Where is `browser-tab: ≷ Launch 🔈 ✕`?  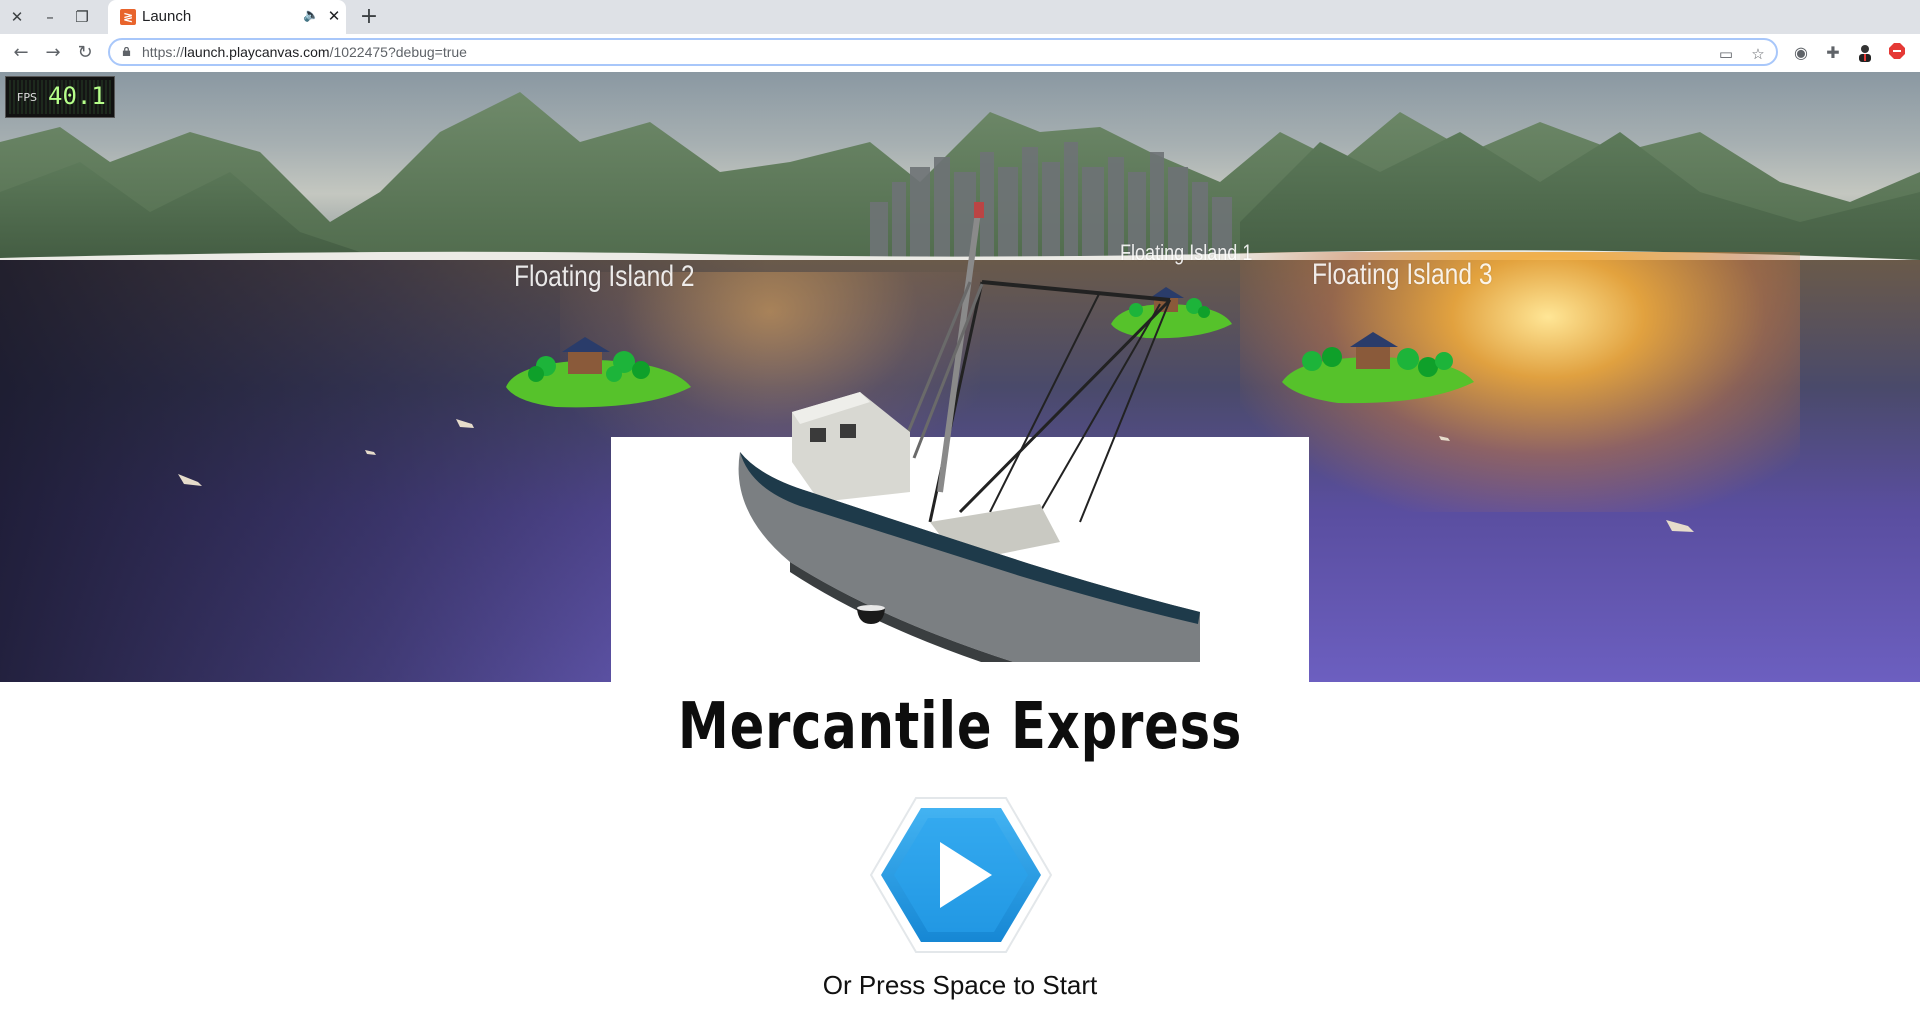 browser-tab: ≷ Launch 🔈 ✕ is located at coordinates (227, 17).